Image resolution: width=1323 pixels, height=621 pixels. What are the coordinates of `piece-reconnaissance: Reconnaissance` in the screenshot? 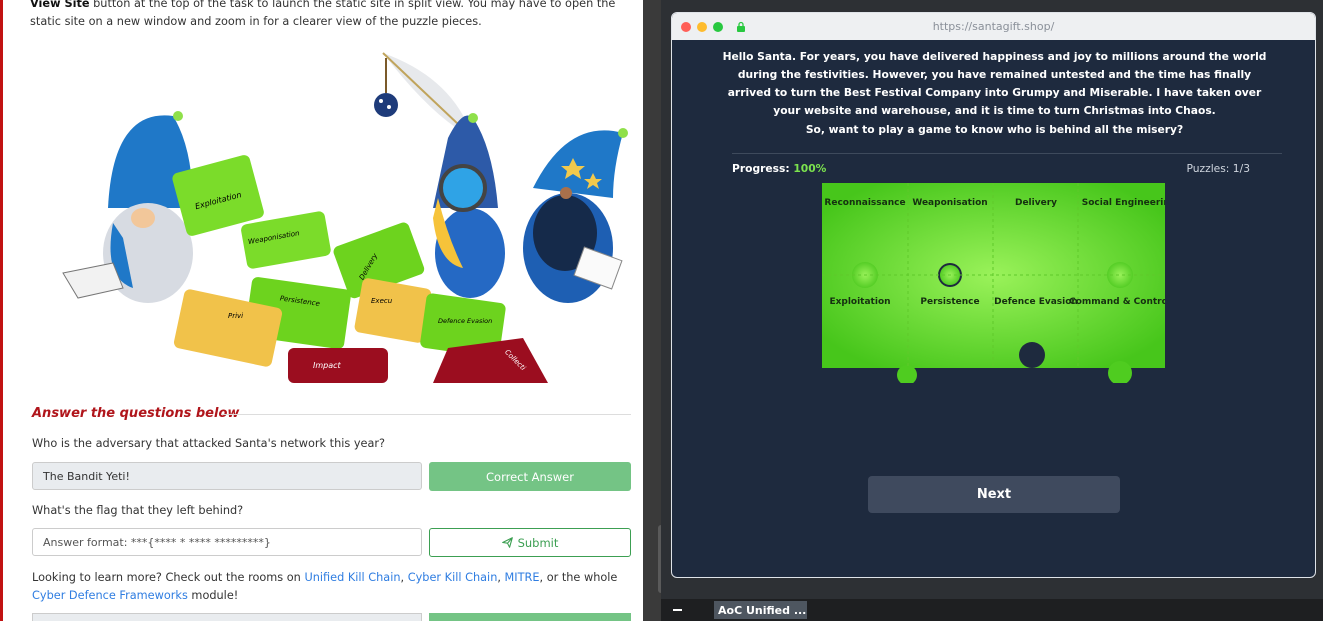 It's located at (864, 203).